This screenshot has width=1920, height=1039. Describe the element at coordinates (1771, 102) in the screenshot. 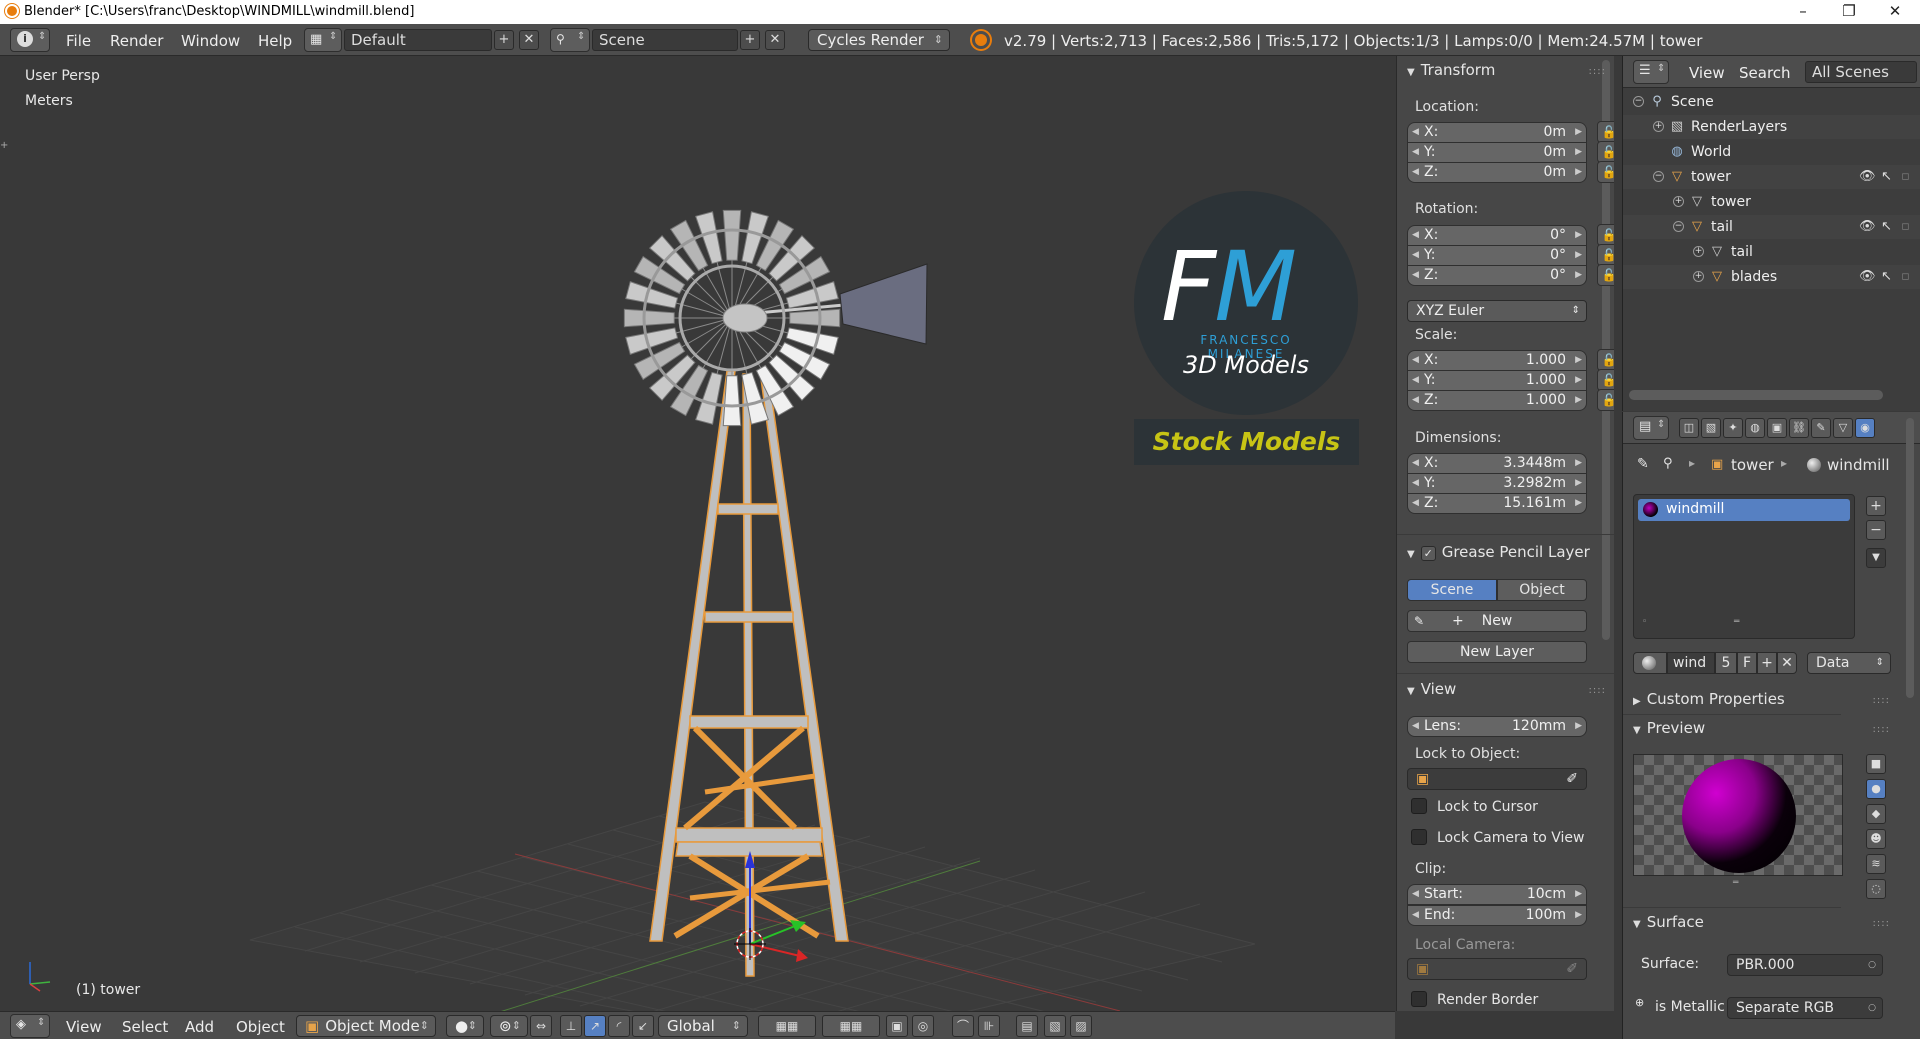

I see `outliner-row: − ⚲ Scene` at that location.